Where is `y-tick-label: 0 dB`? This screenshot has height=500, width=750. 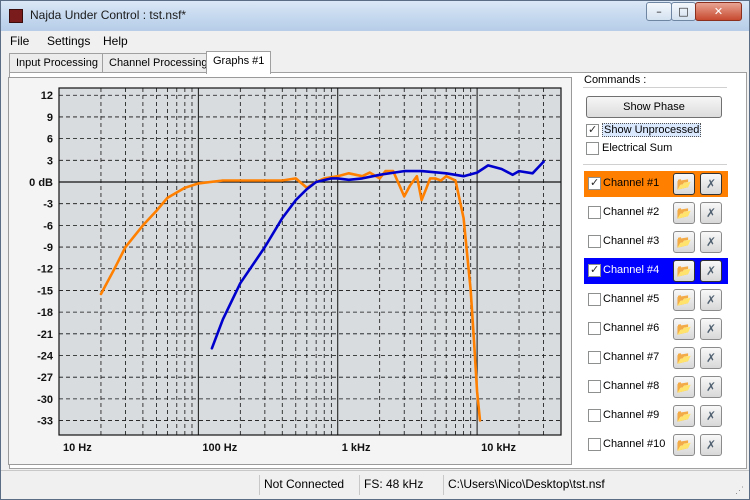 y-tick-label: 0 dB is located at coordinates (41, 183).